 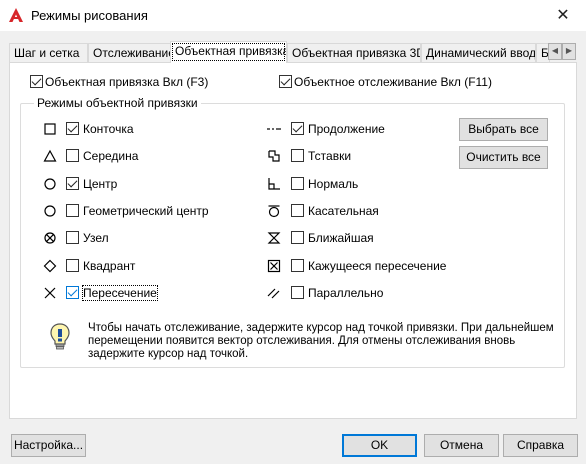 What do you see at coordinates (72, 210) in the screenshot?
I see `mode-geometric-center-checkbox` at bounding box center [72, 210].